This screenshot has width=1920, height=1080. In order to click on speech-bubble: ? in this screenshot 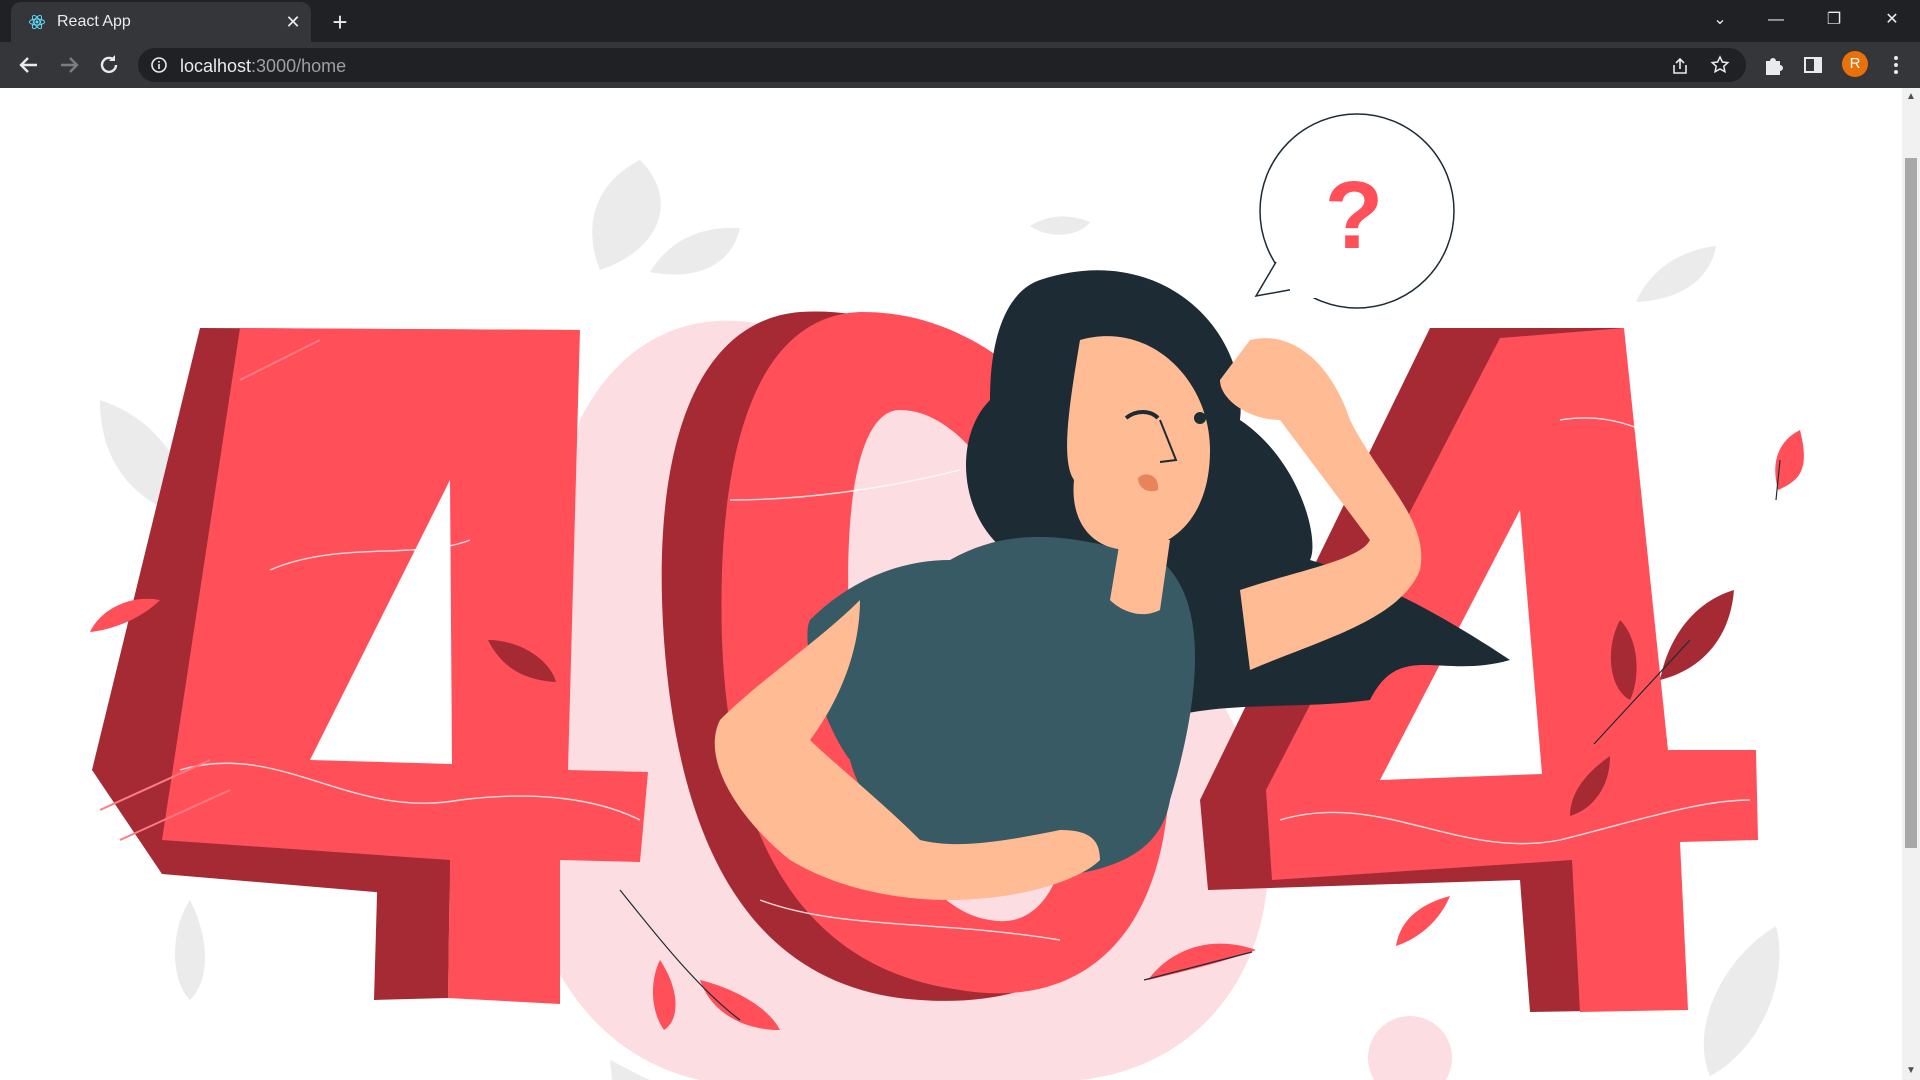, I will do `click(1354, 211)`.